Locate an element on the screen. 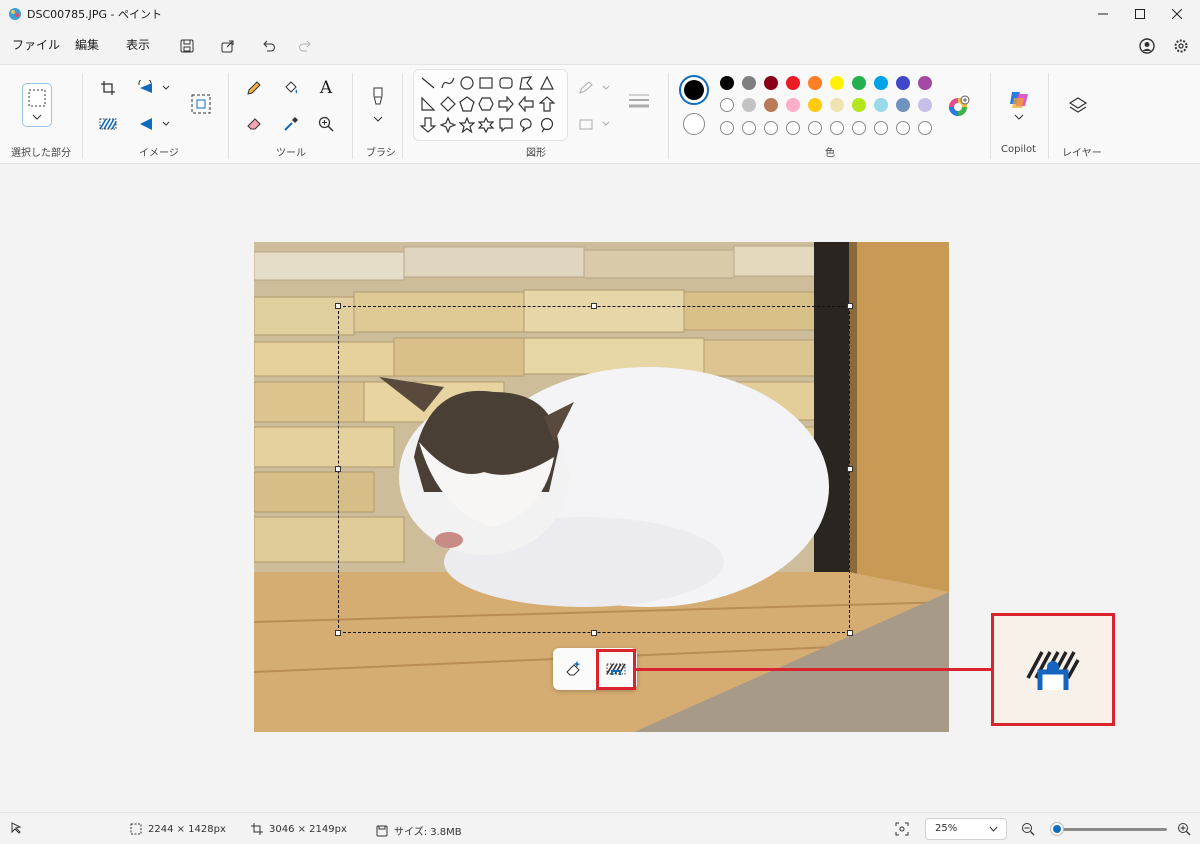  fill-button is located at coordinates (291, 88).